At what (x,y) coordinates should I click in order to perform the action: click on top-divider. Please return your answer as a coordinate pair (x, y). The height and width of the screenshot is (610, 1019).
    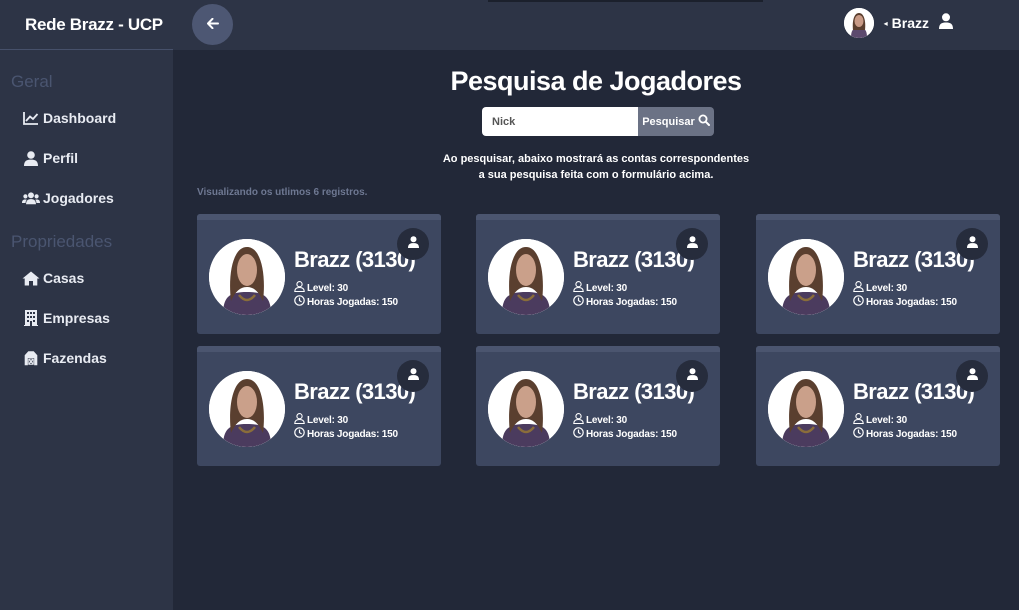
    Looking at the image, I should click on (625, 1).